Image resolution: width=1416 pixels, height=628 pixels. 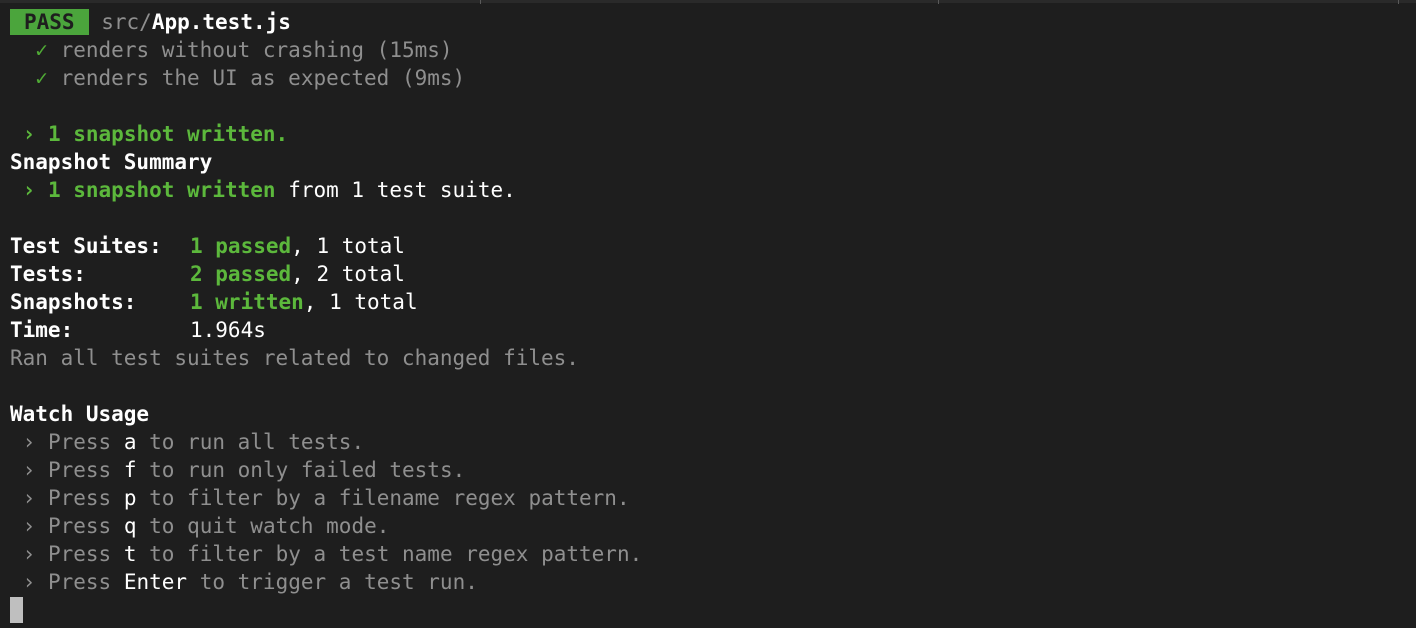 What do you see at coordinates (80, 414) in the screenshot?
I see `watch-usage-title: Watch Usage` at bounding box center [80, 414].